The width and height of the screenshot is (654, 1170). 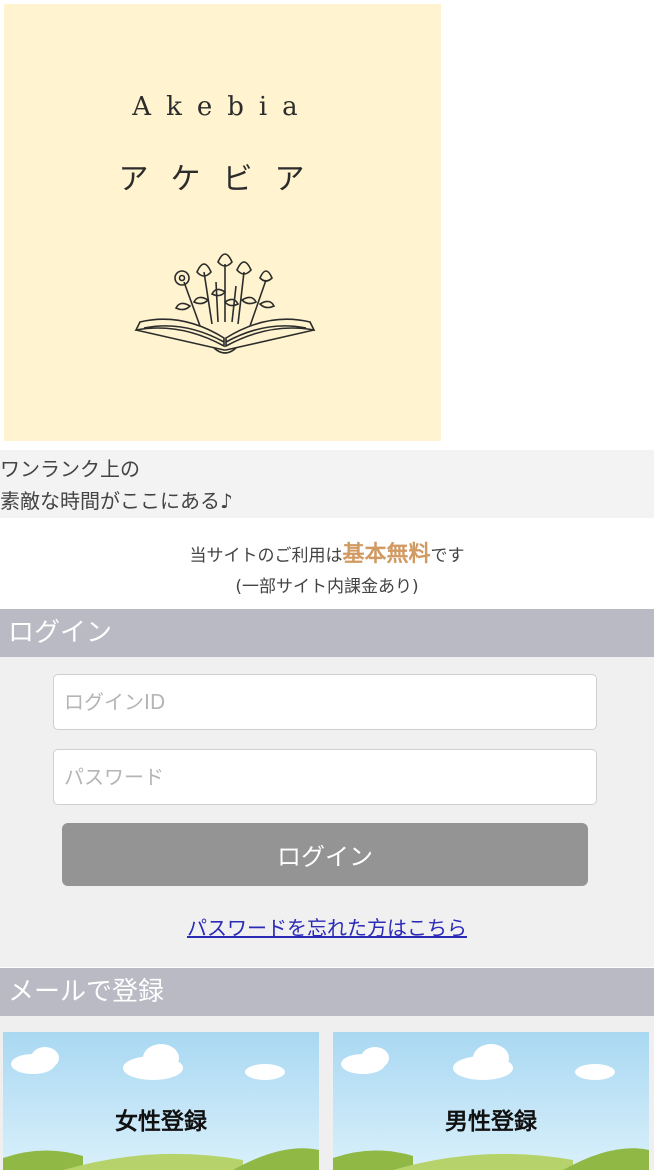 What do you see at coordinates (325, 854) in the screenshot?
I see `login-button: ログイン` at bounding box center [325, 854].